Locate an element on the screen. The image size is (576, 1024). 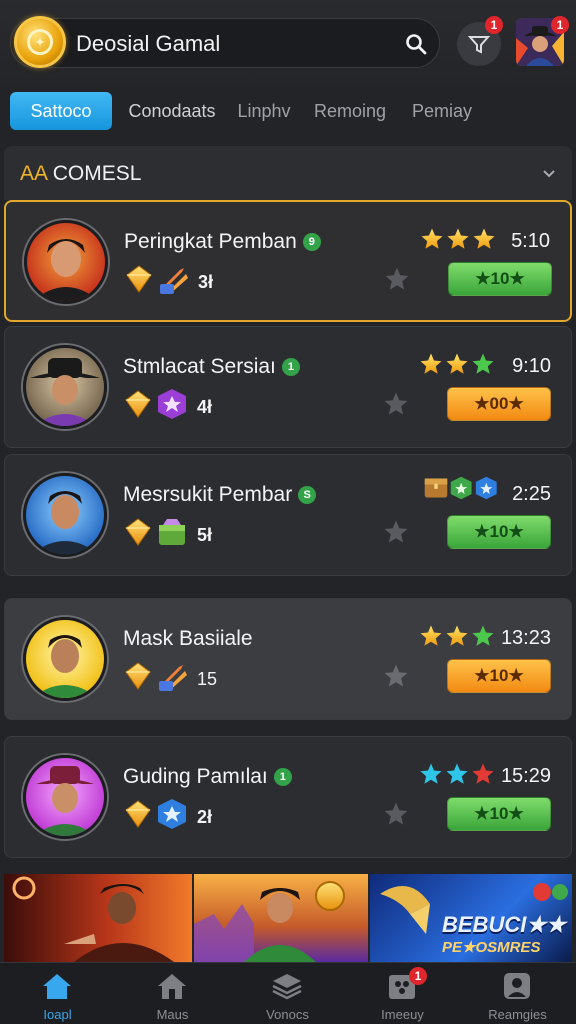
nav-item-imeeuy: 1 Imeeuy is located at coordinates (402, 993).